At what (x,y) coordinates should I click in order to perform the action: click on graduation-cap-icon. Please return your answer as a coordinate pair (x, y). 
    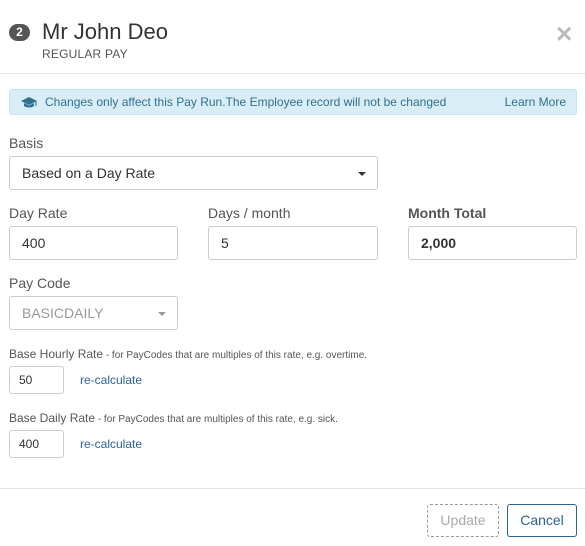
    Looking at the image, I should click on (29, 102).